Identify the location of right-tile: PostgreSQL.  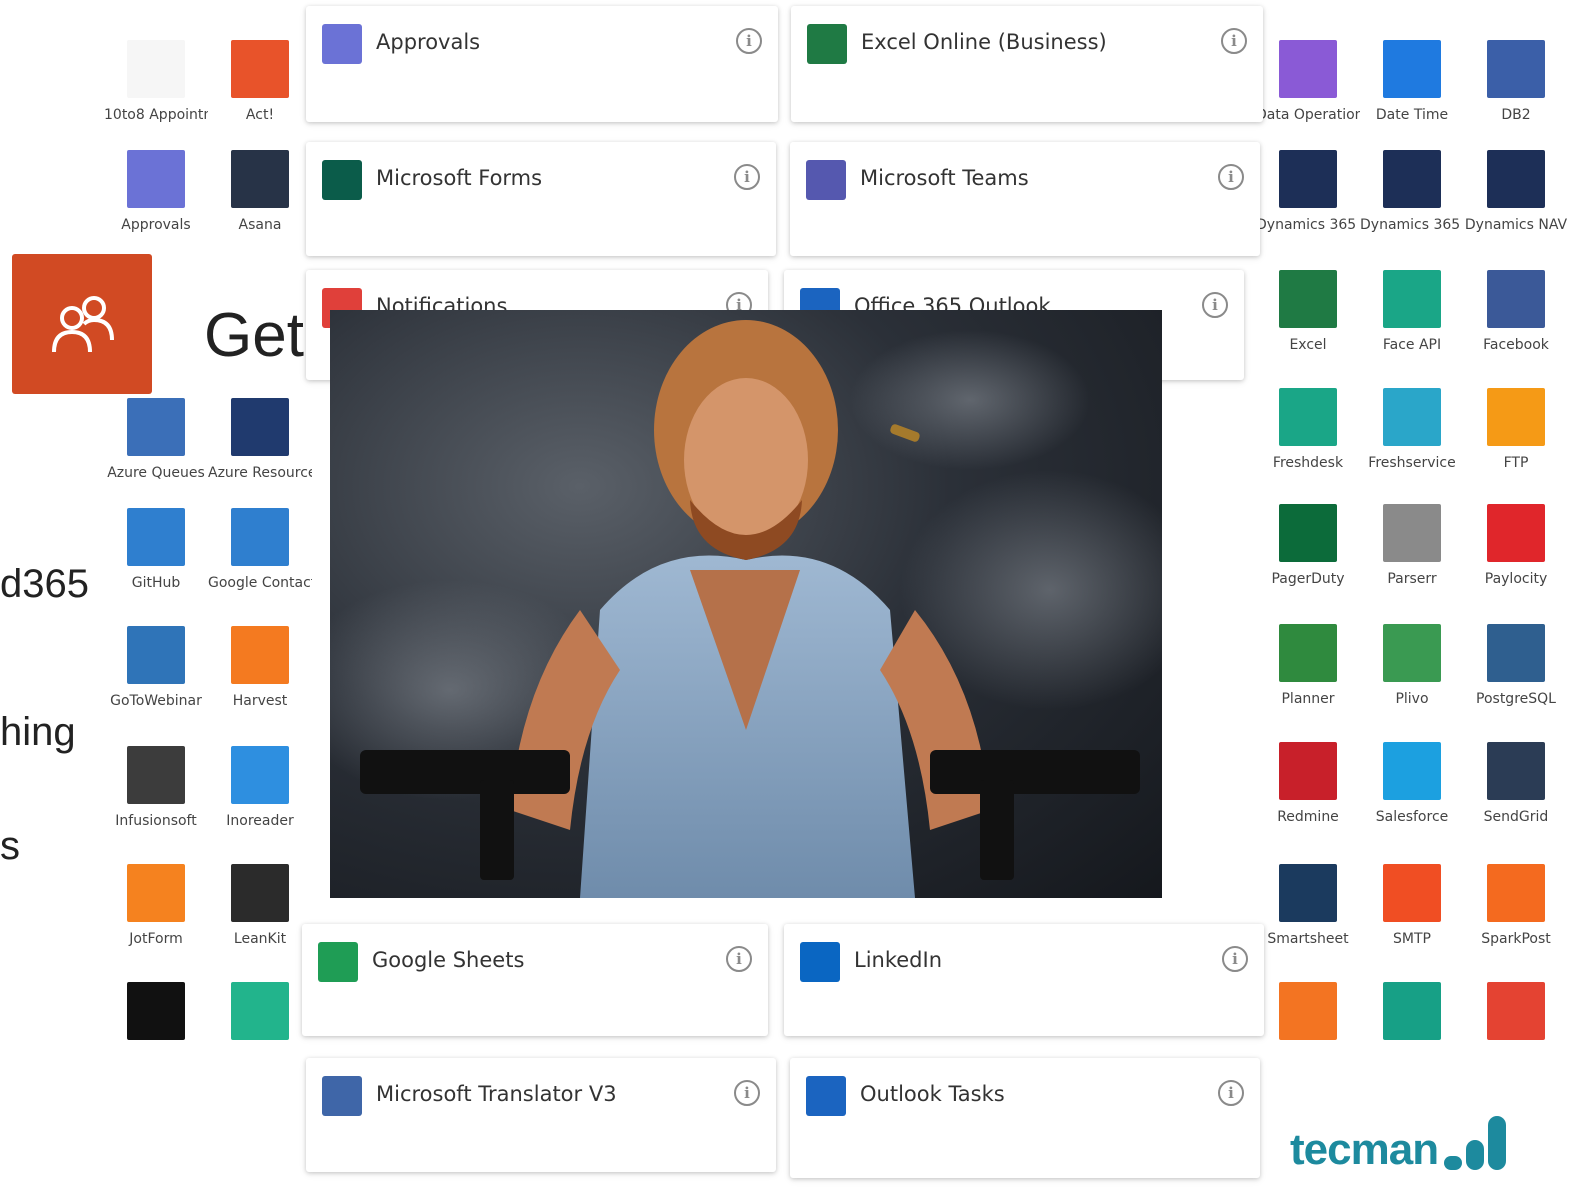
(1516, 667).